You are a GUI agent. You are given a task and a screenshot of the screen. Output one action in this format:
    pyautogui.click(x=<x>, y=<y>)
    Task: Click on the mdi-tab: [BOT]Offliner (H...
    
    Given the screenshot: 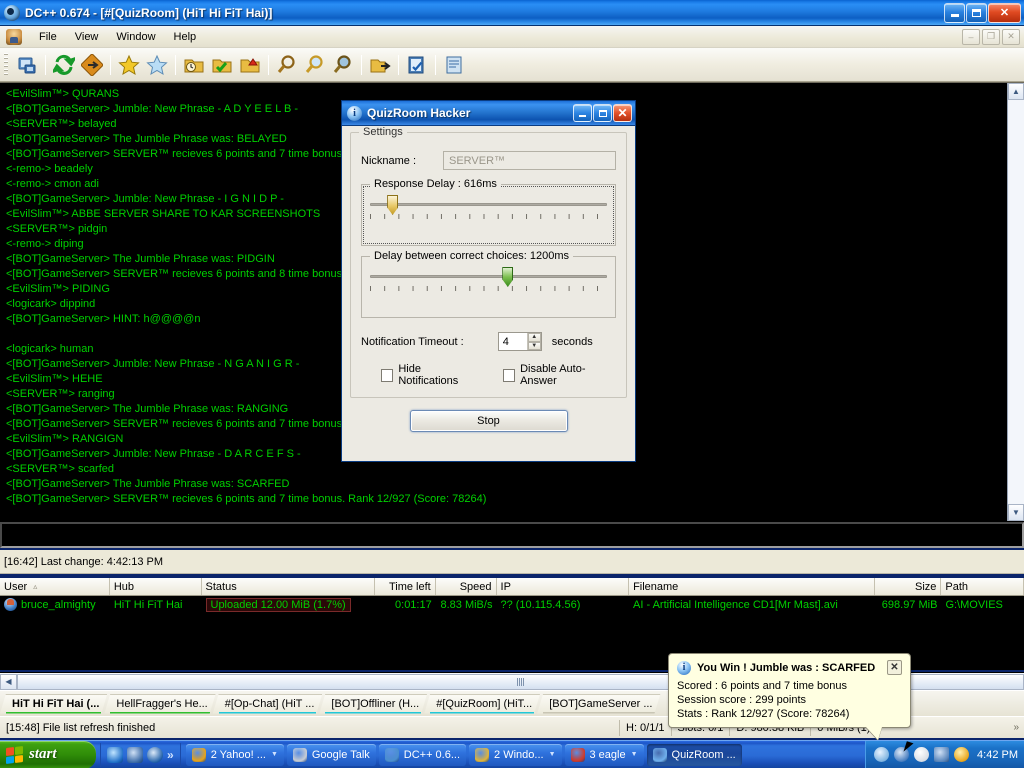 What is the action you would take?
    pyautogui.click(x=373, y=704)
    